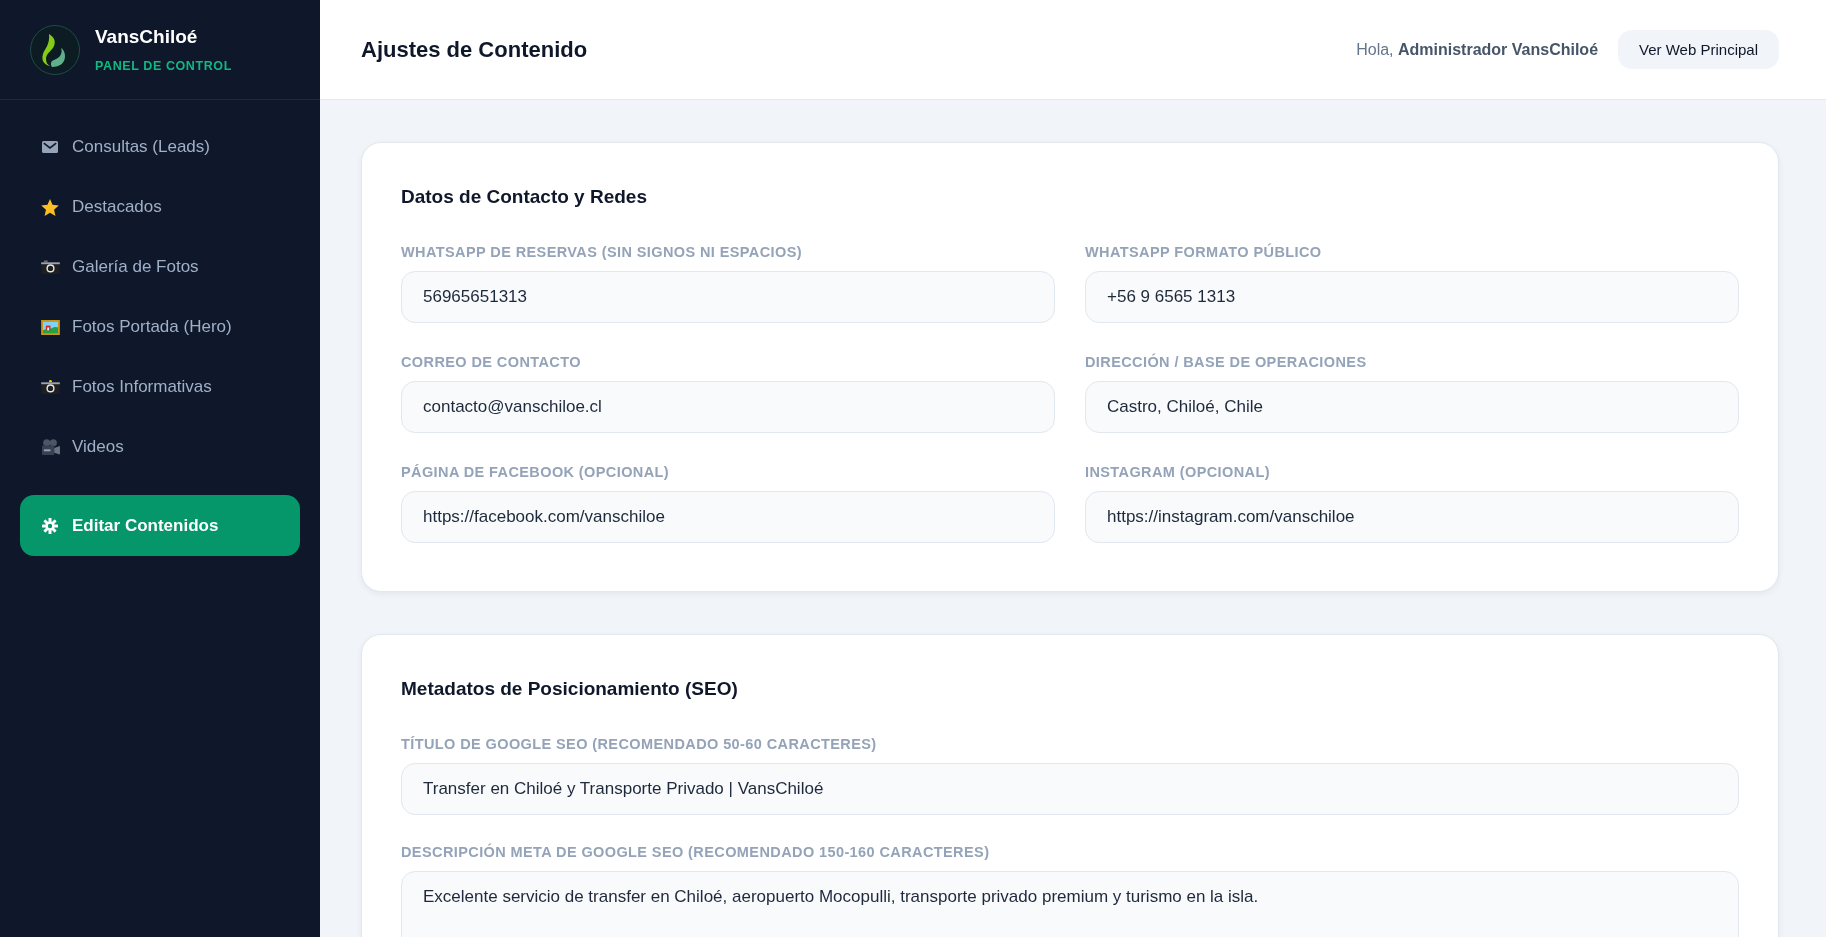 This screenshot has width=1826, height=937. What do you see at coordinates (50, 387) in the screenshot?
I see `camera-flash-icon` at bounding box center [50, 387].